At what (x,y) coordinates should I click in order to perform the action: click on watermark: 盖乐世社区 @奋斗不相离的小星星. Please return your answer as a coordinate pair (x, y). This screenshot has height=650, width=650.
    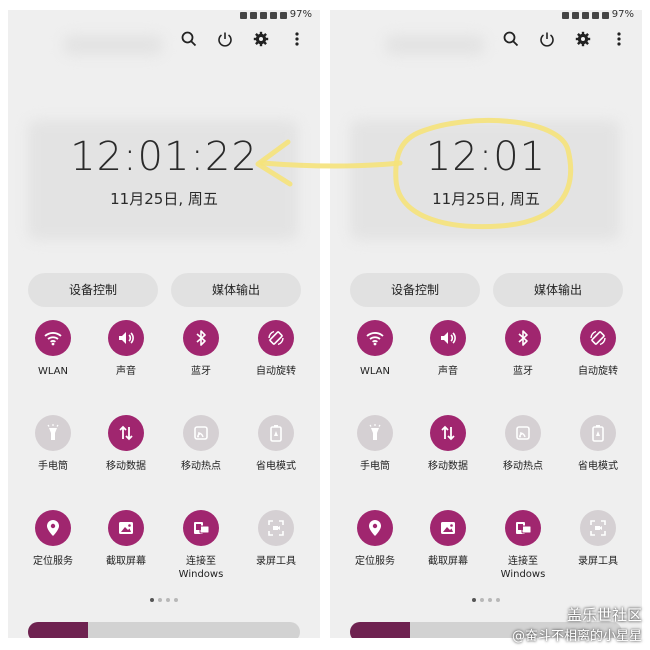
    Looking at the image, I should click on (577, 624).